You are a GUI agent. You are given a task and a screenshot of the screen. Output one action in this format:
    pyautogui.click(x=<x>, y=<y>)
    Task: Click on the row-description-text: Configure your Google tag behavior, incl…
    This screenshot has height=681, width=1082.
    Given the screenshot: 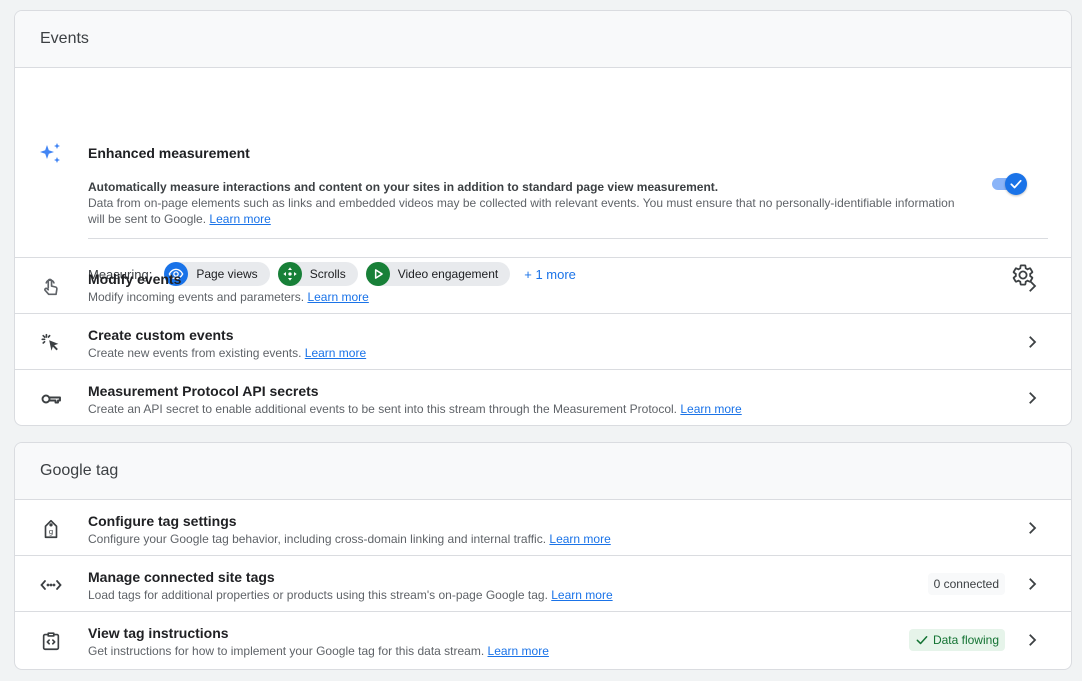 What is the action you would take?
    pyautogui.click(x=317, y=539)
    